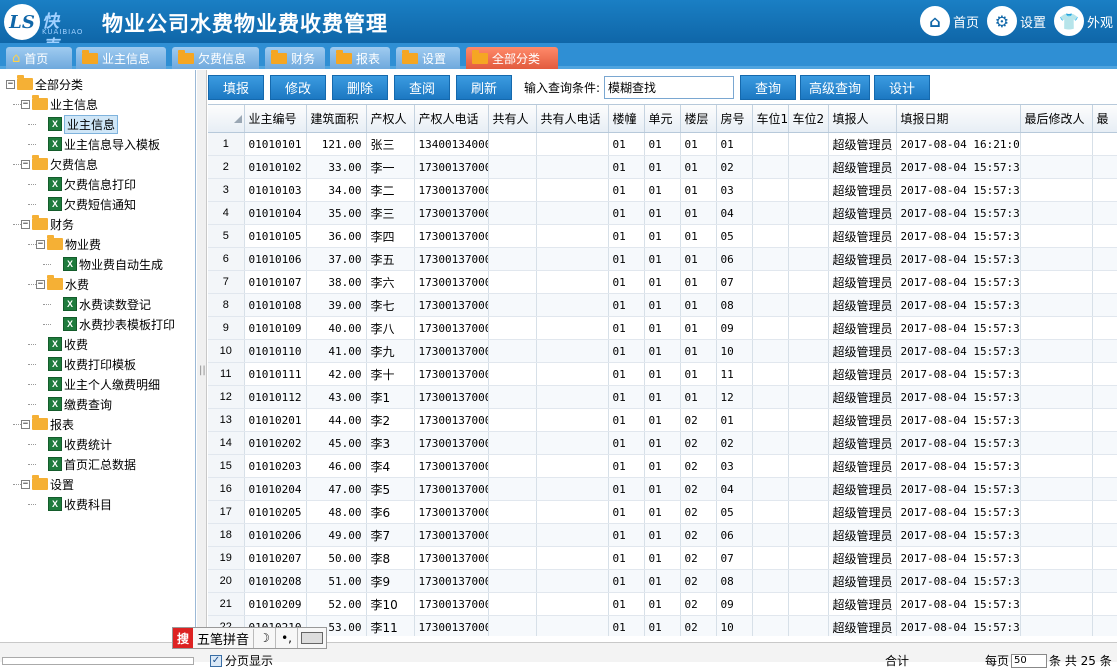 The width and height of the screenshot is (1117, 669). What do you see at coordinates (390, 466) in the screenshot?
I see `table-cell: 李4` at bounding box center [390, 466].